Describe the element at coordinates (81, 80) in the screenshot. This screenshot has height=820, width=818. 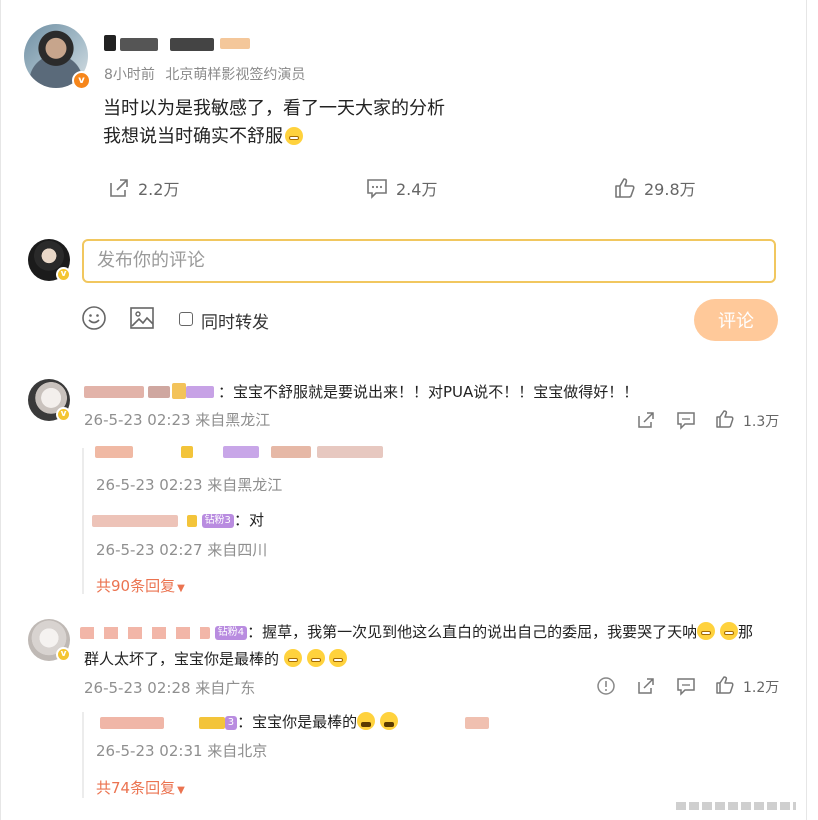
I see `verified-badge-icon: v` at that location.